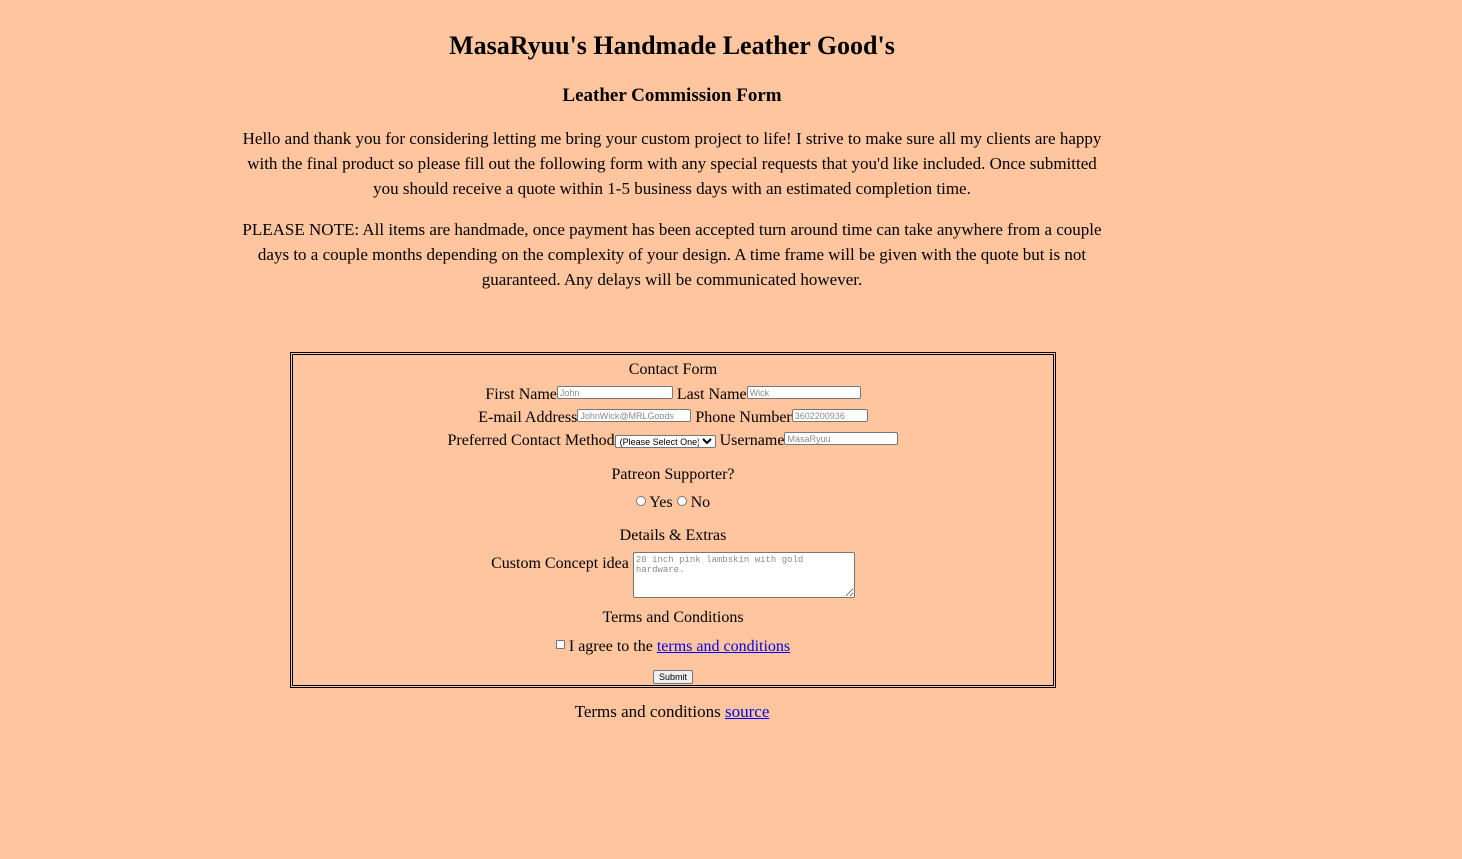 This screenshot has width=1462, height=859. Describe the element at coordinates (560, 563) in the screenshot. I see `concept-label: Custom Concept idea` at that location.